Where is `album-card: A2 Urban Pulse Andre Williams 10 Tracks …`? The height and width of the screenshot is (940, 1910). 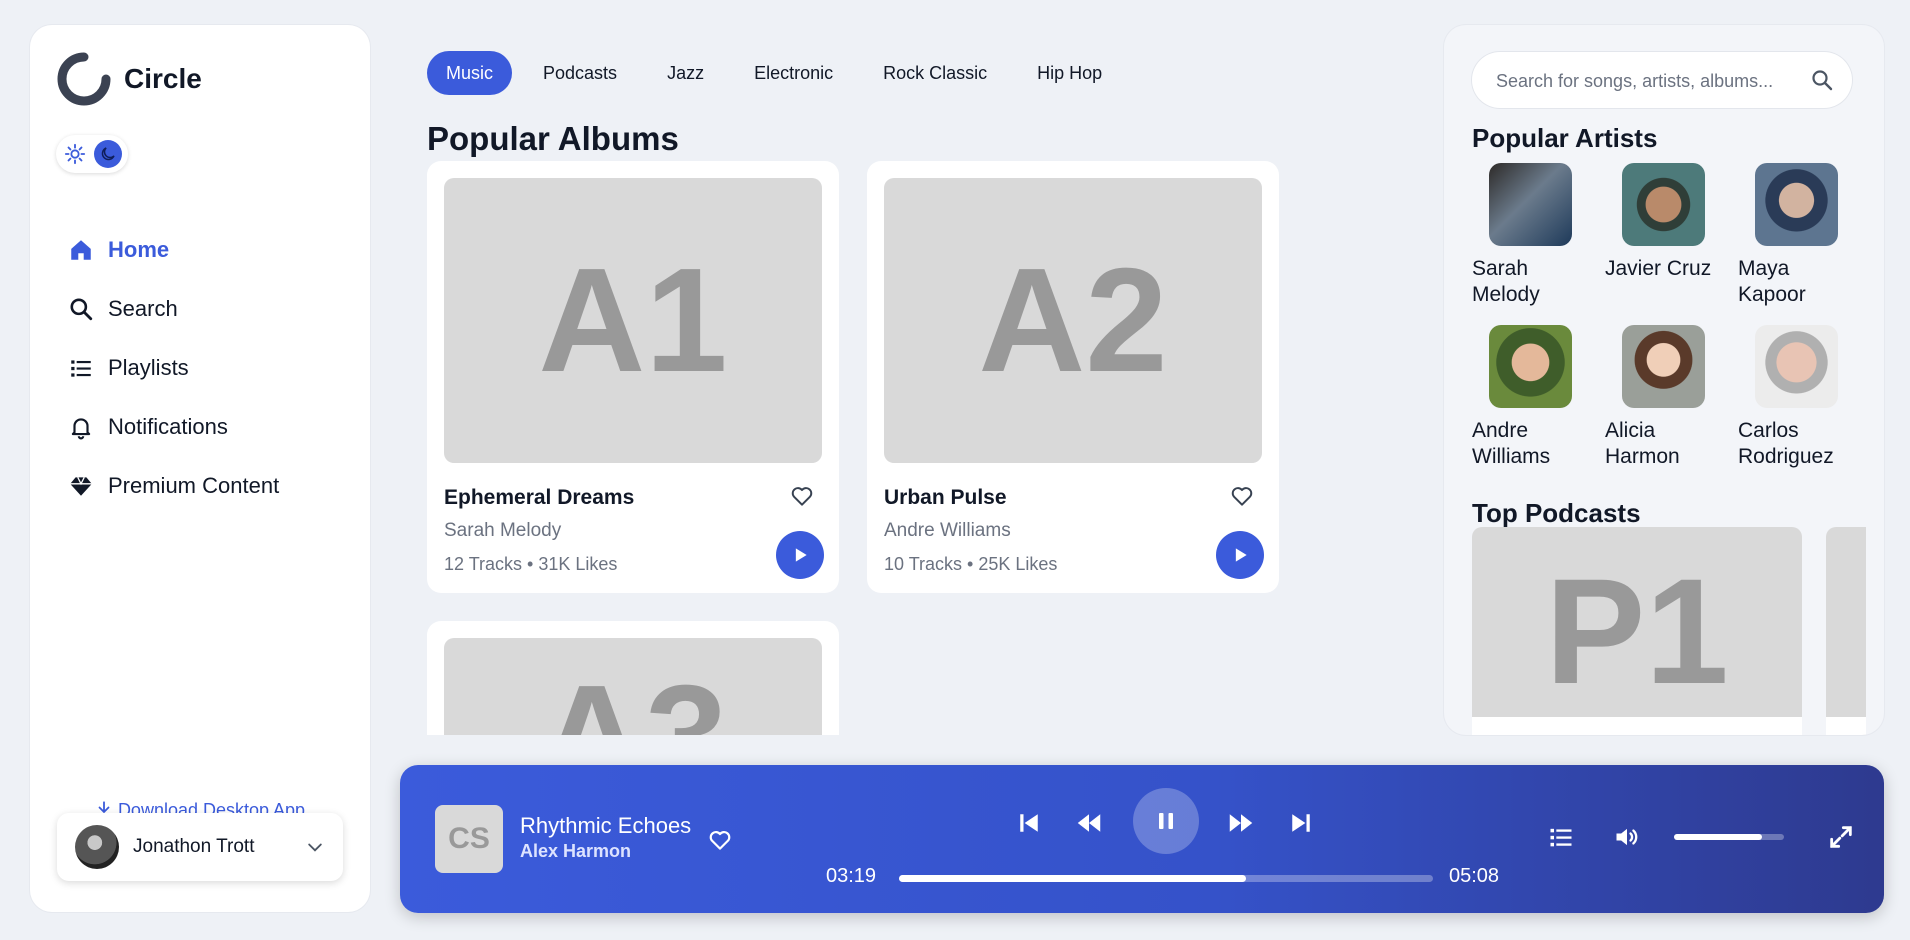 album-card: A2 Urban Pulse Andre Williams 10 Tracks … is located at coordinates (1073, 377).